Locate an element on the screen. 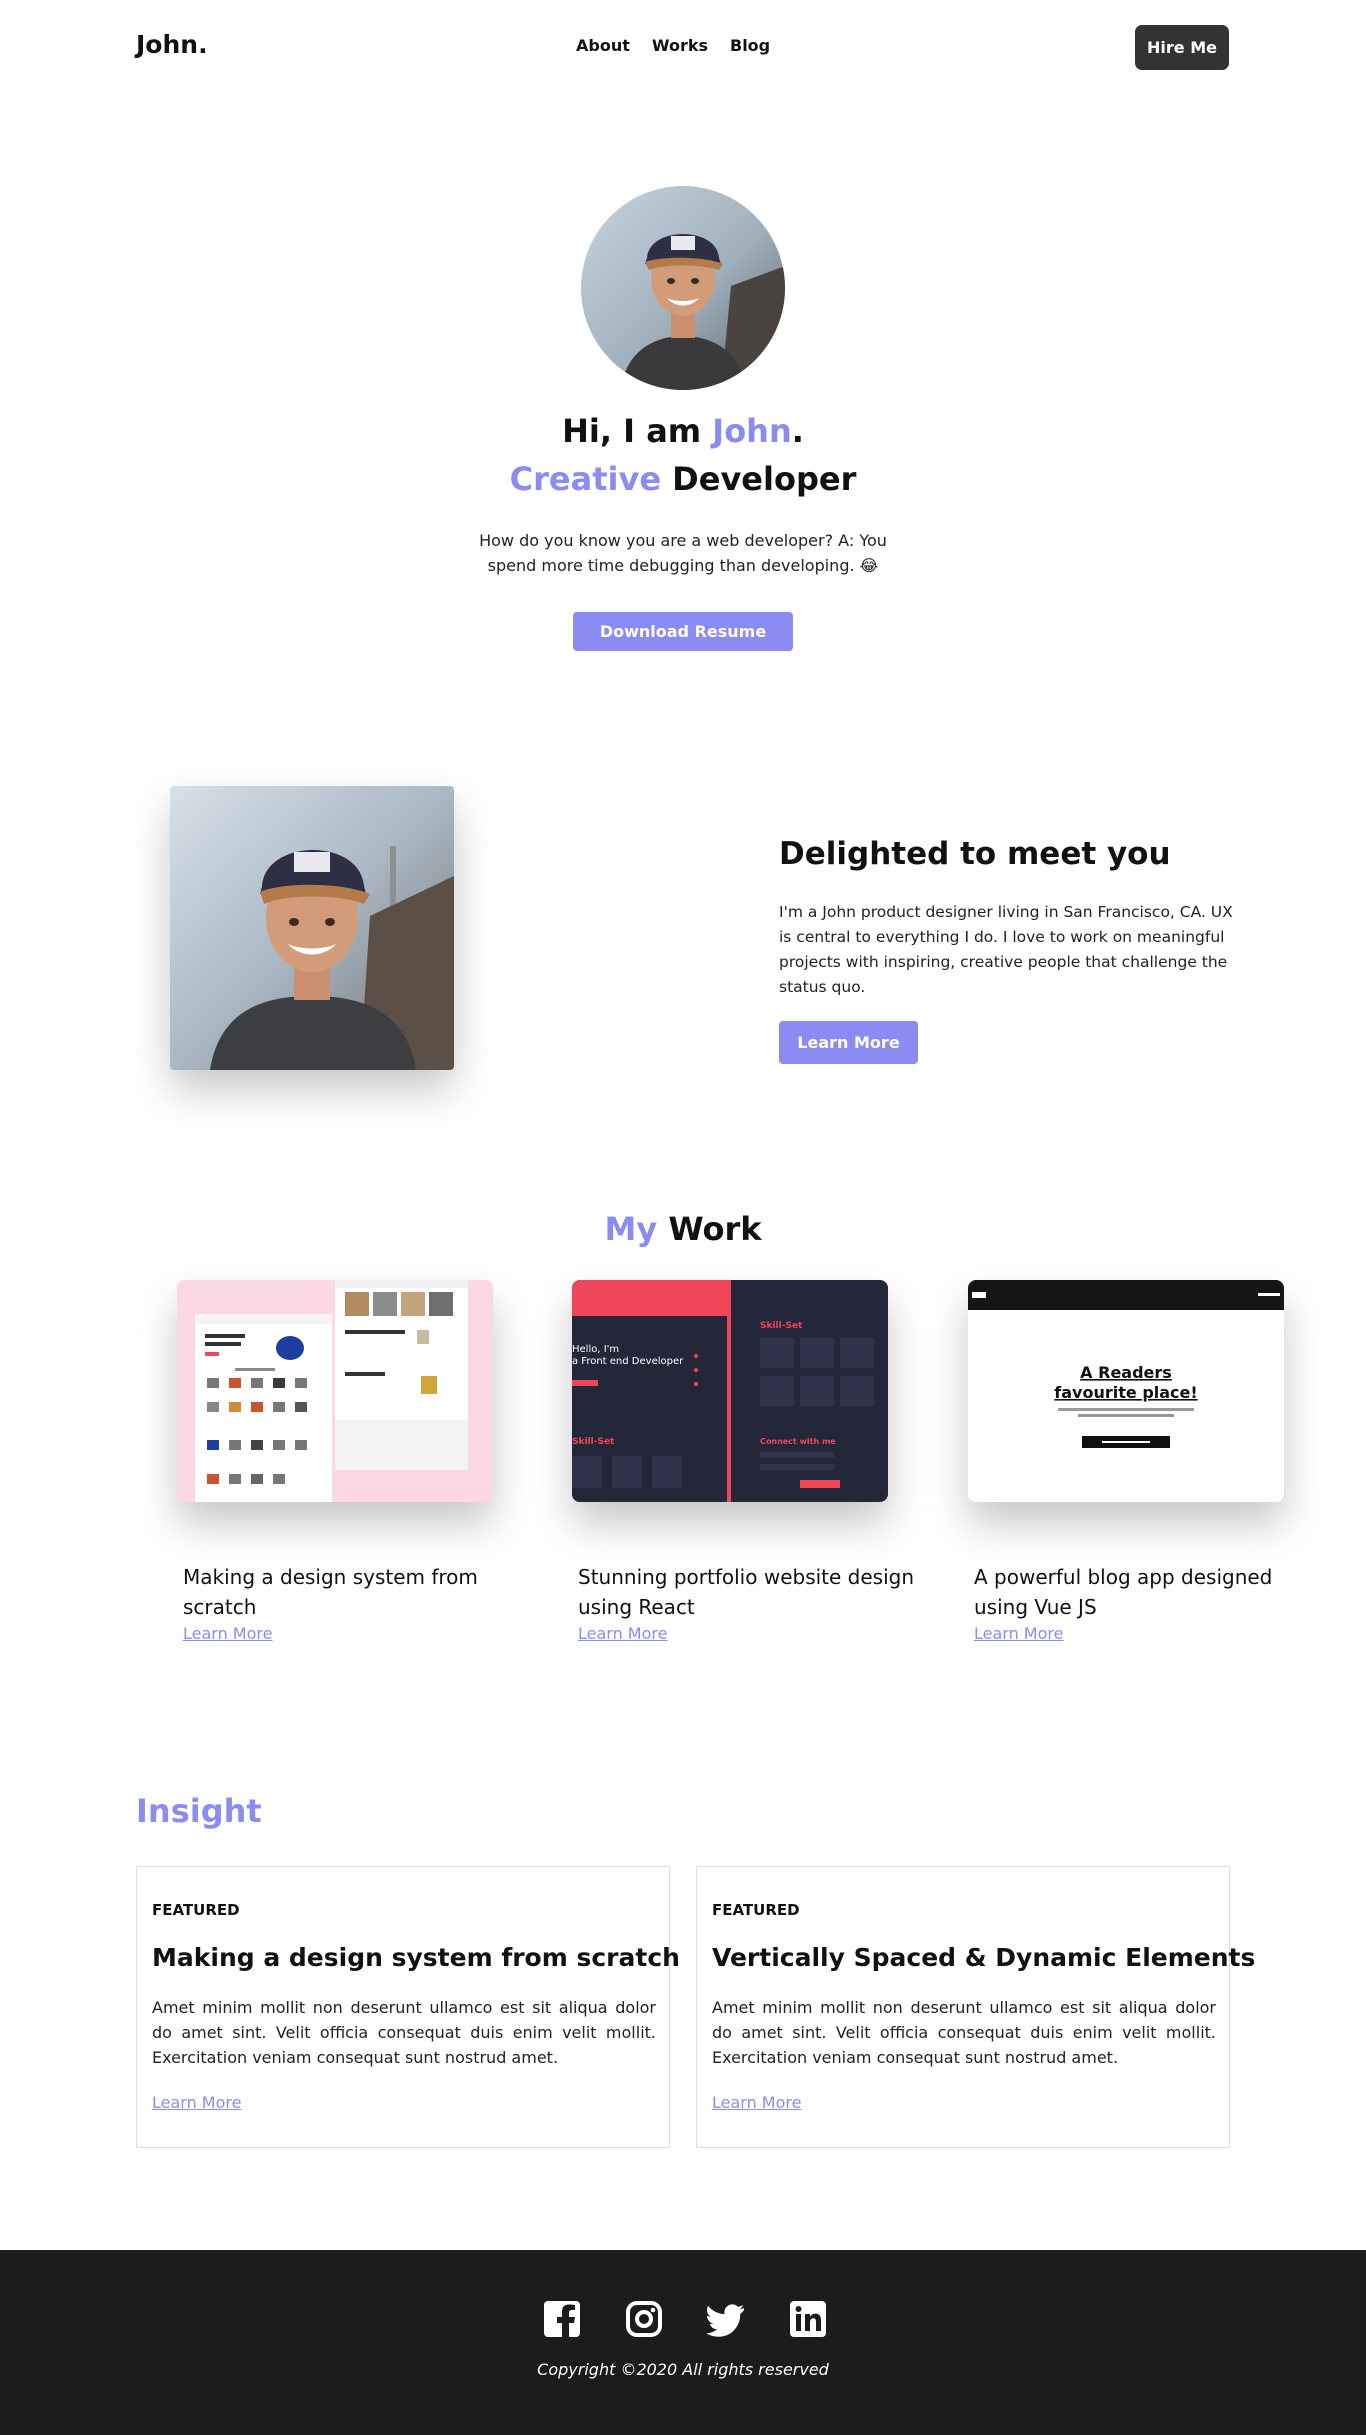  linkedin-icon is located at coordinates (808, 2319).